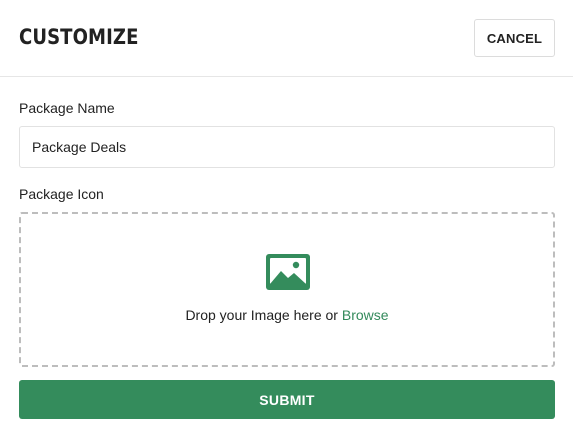 The height and width of the screenshot is (440, 573). What do you see at coordinates (514, 38) in the screenshot?
I see `cancel-button: CANCEL` at bounding box center [514, 38].